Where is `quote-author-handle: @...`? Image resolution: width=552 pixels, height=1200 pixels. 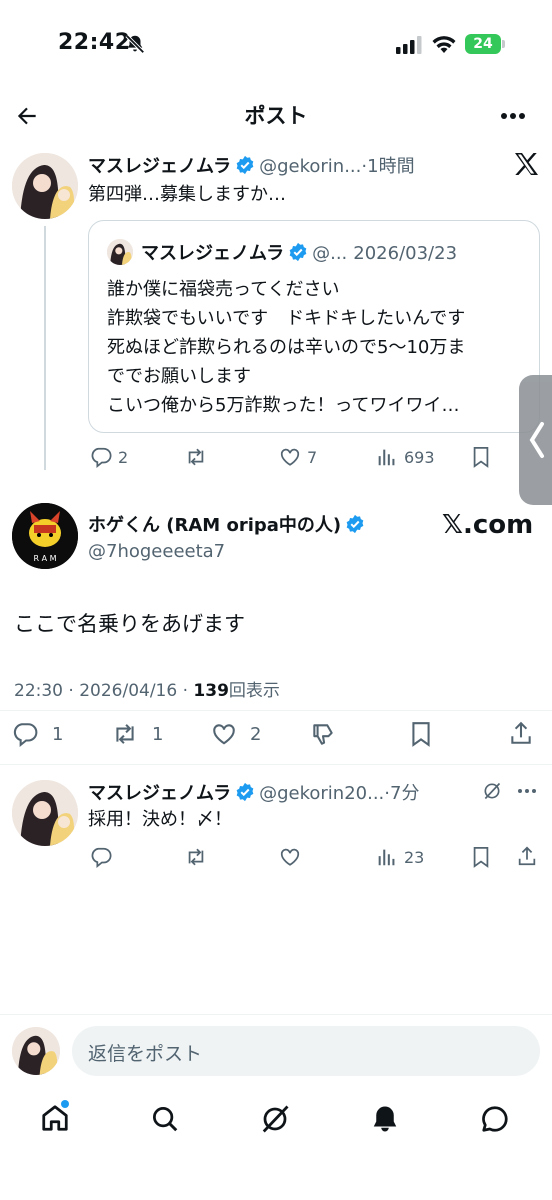
quote-author-handle: @... is located at coordinates (330, 253).